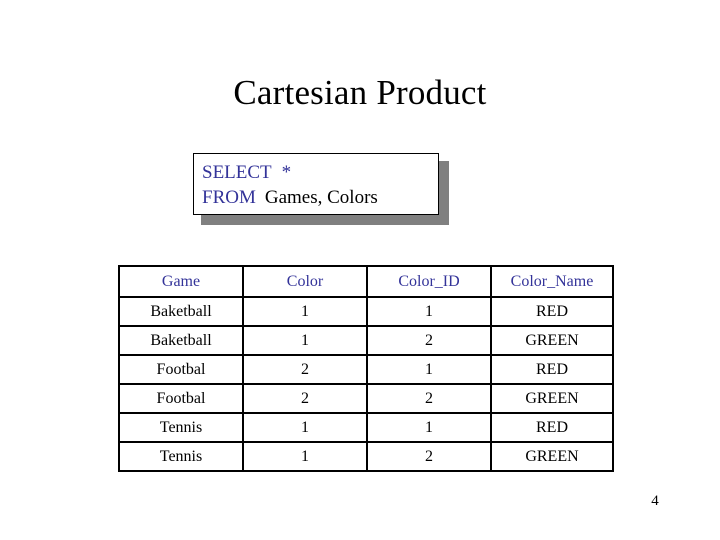 Image resolution: width=720 pixels, height=540 pixels. I want to click on column-header-color: Color, so click(305, 281).